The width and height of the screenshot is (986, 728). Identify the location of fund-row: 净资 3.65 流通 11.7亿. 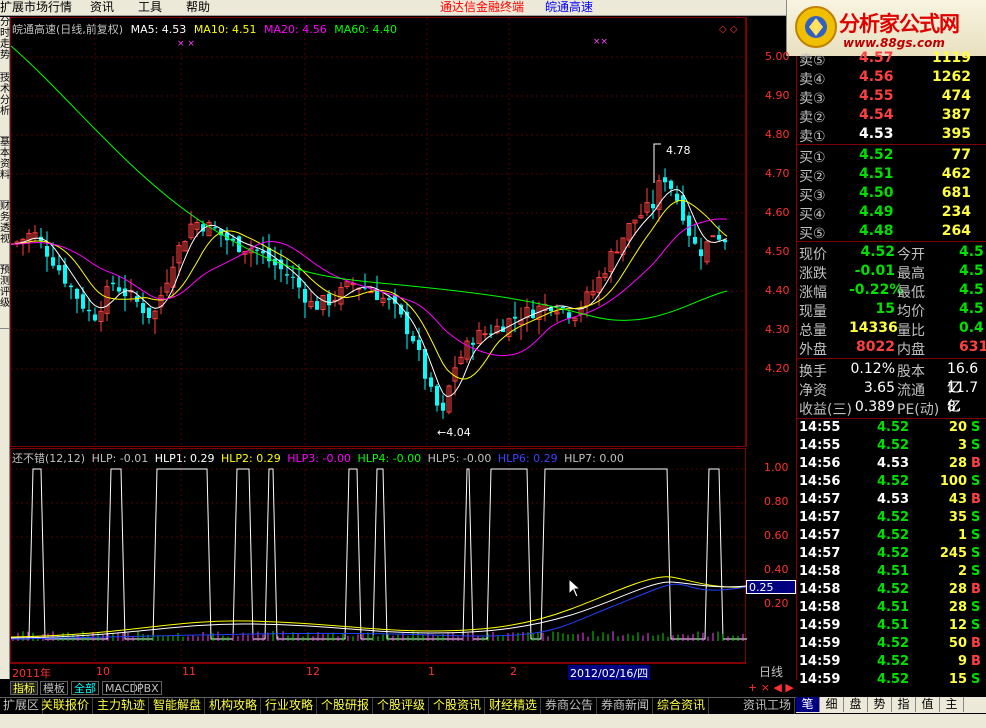
(891, 397).